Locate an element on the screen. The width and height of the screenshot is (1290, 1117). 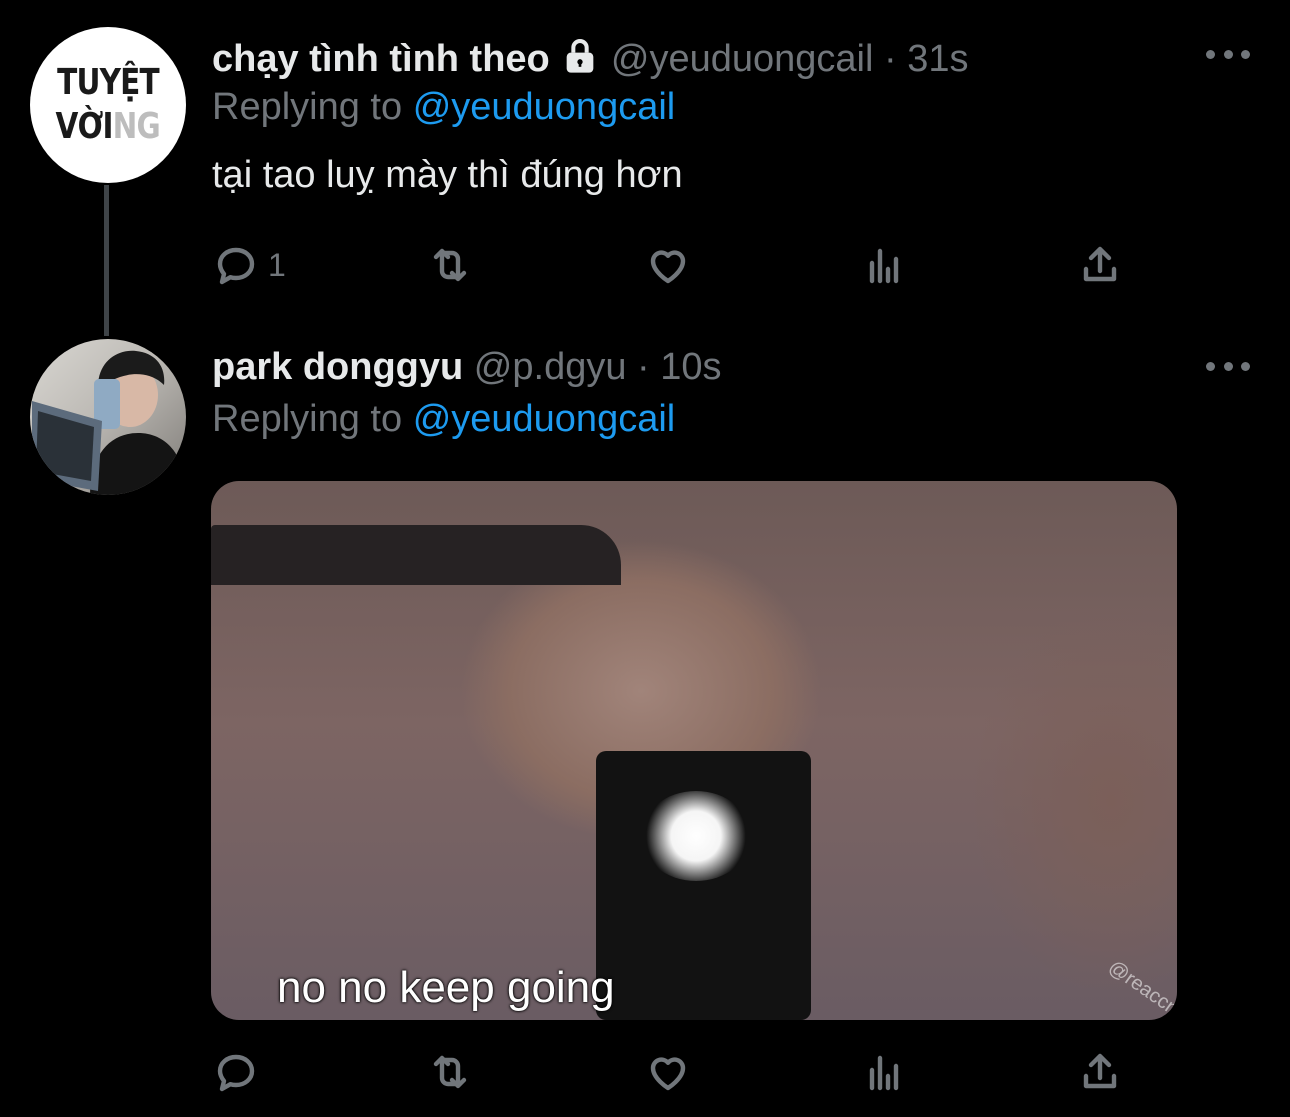
avatar is located at coordinates (108, 417).